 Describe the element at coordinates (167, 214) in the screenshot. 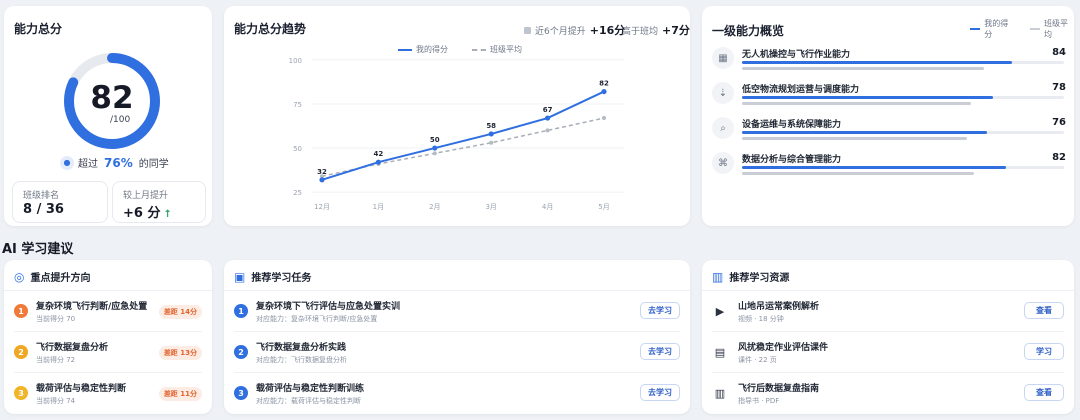

I see `arrow-up-icon: ↑` at that location.